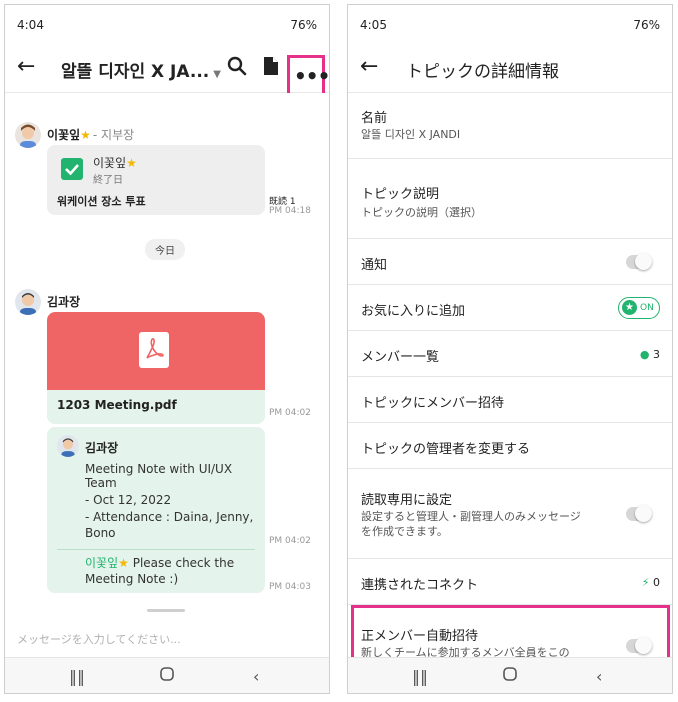  I want to click on file-preview, so click(156, 351).